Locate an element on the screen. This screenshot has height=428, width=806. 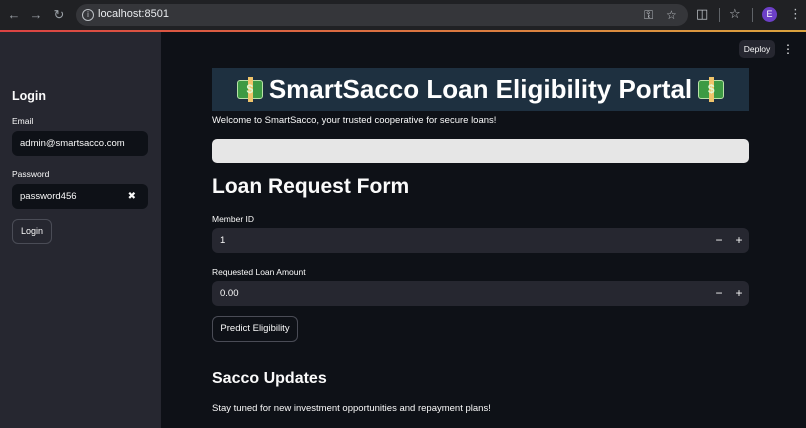
updates-title: Sacco Updates is located at coordinates (269, 378).